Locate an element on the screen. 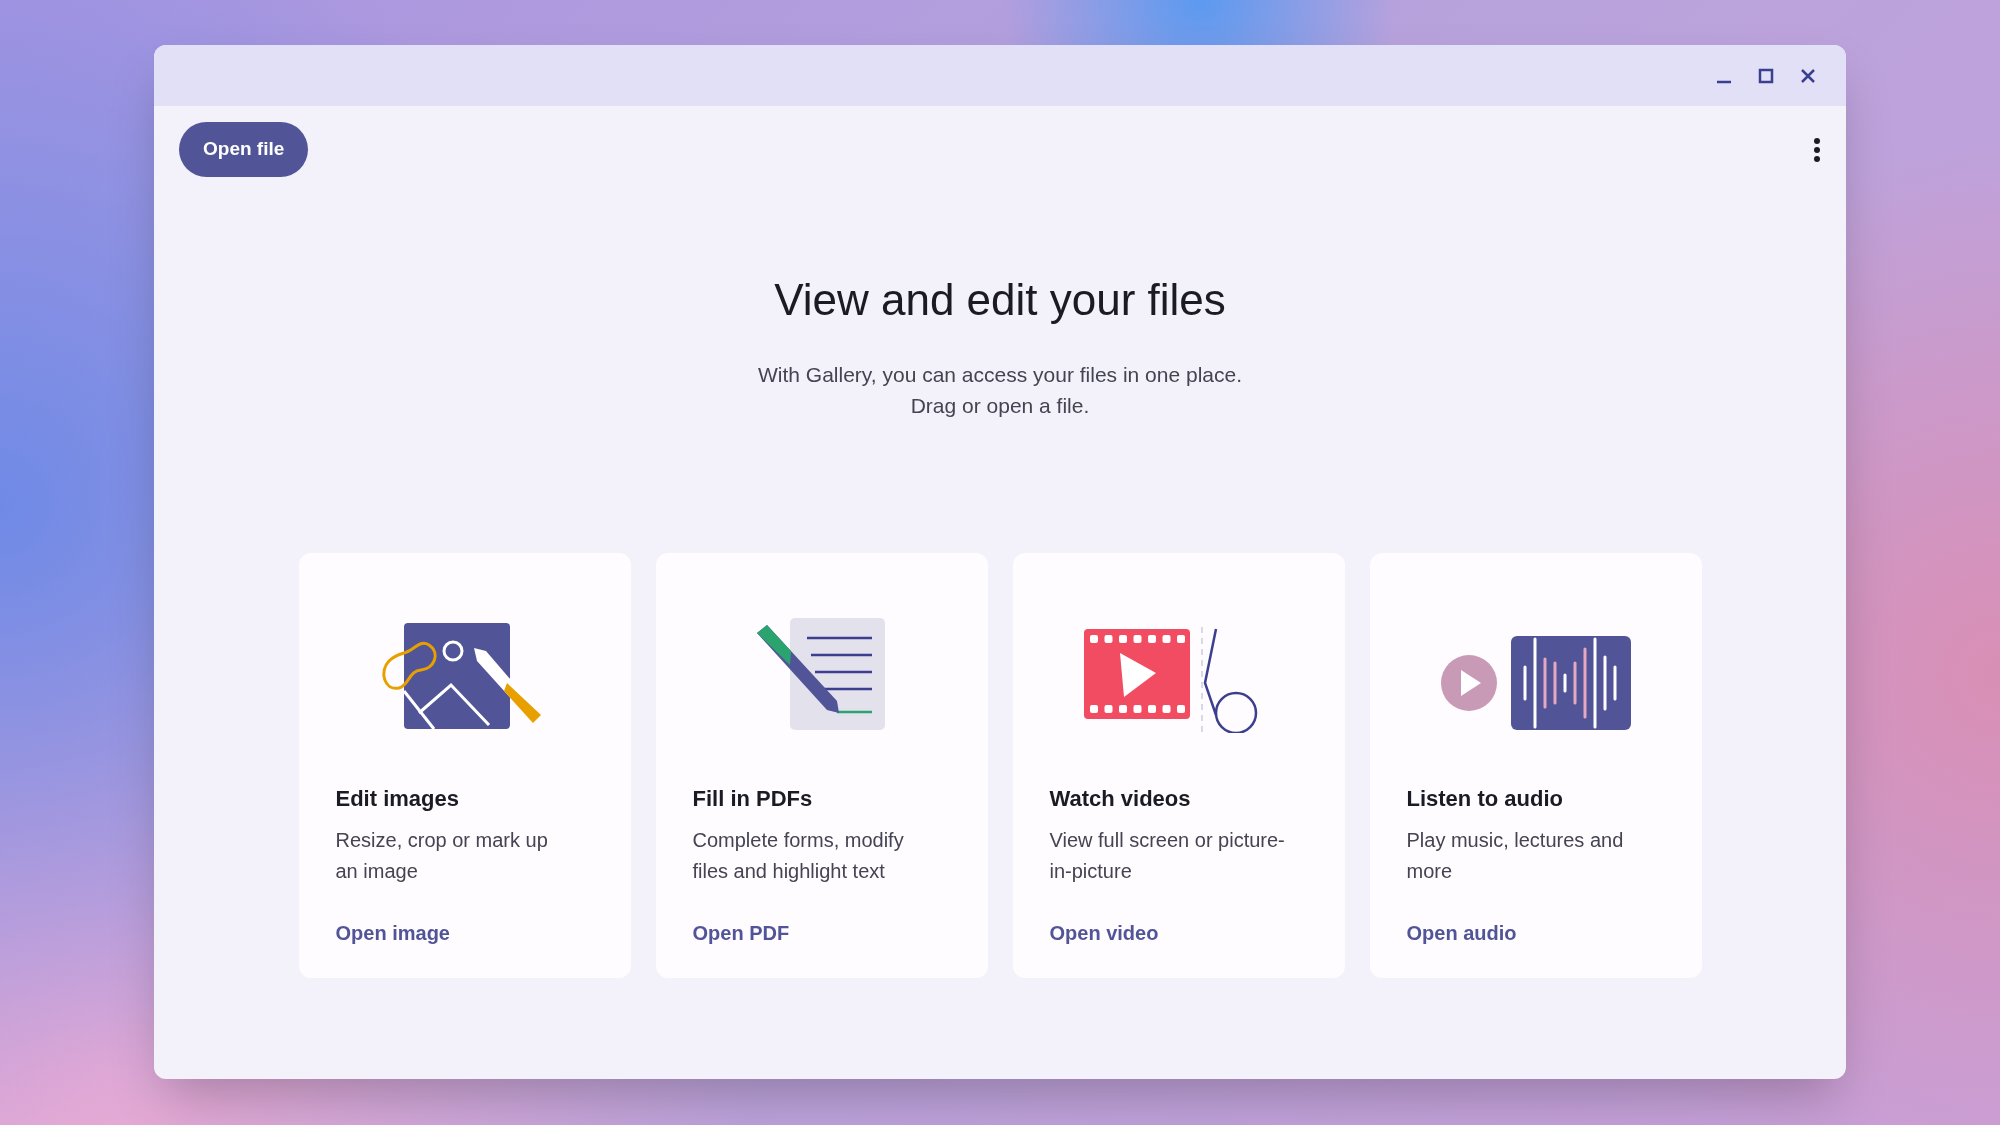 The image size is (2000, 1125). card-link: Open audio is located at coordinates (1461, 933).